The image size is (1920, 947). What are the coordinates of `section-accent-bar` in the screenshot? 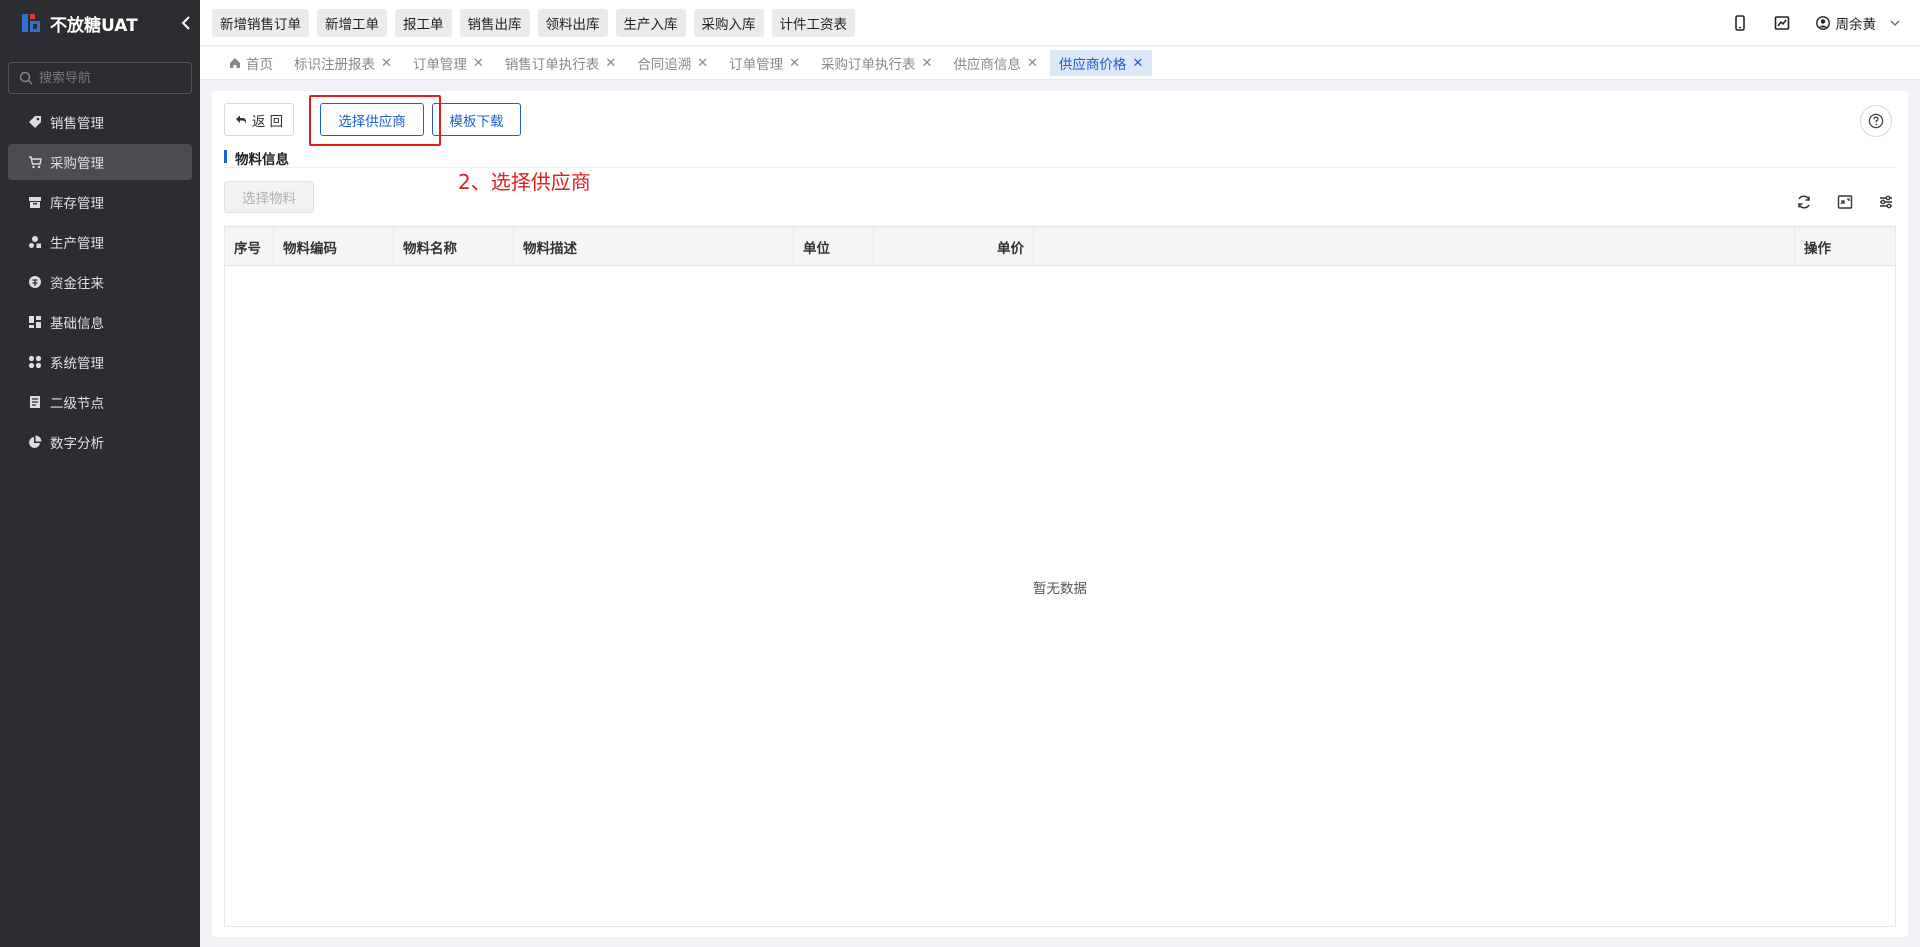 It's located at (225, 156).